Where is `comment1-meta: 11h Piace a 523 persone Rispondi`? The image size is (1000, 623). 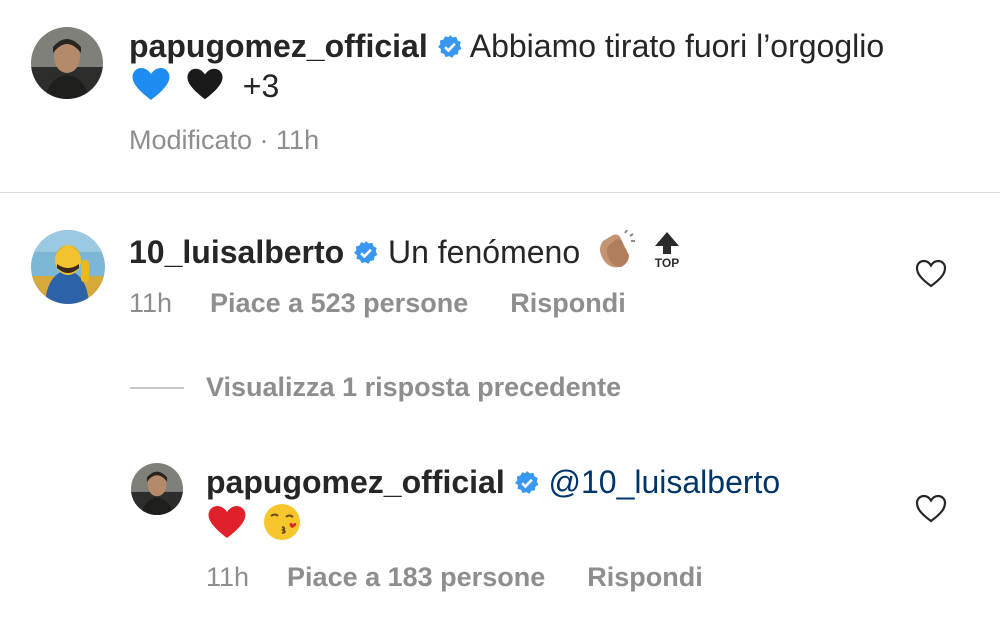
comment1-meta: 11h Piace a 523 persone Rispondi is located at coordinates (377, 303).